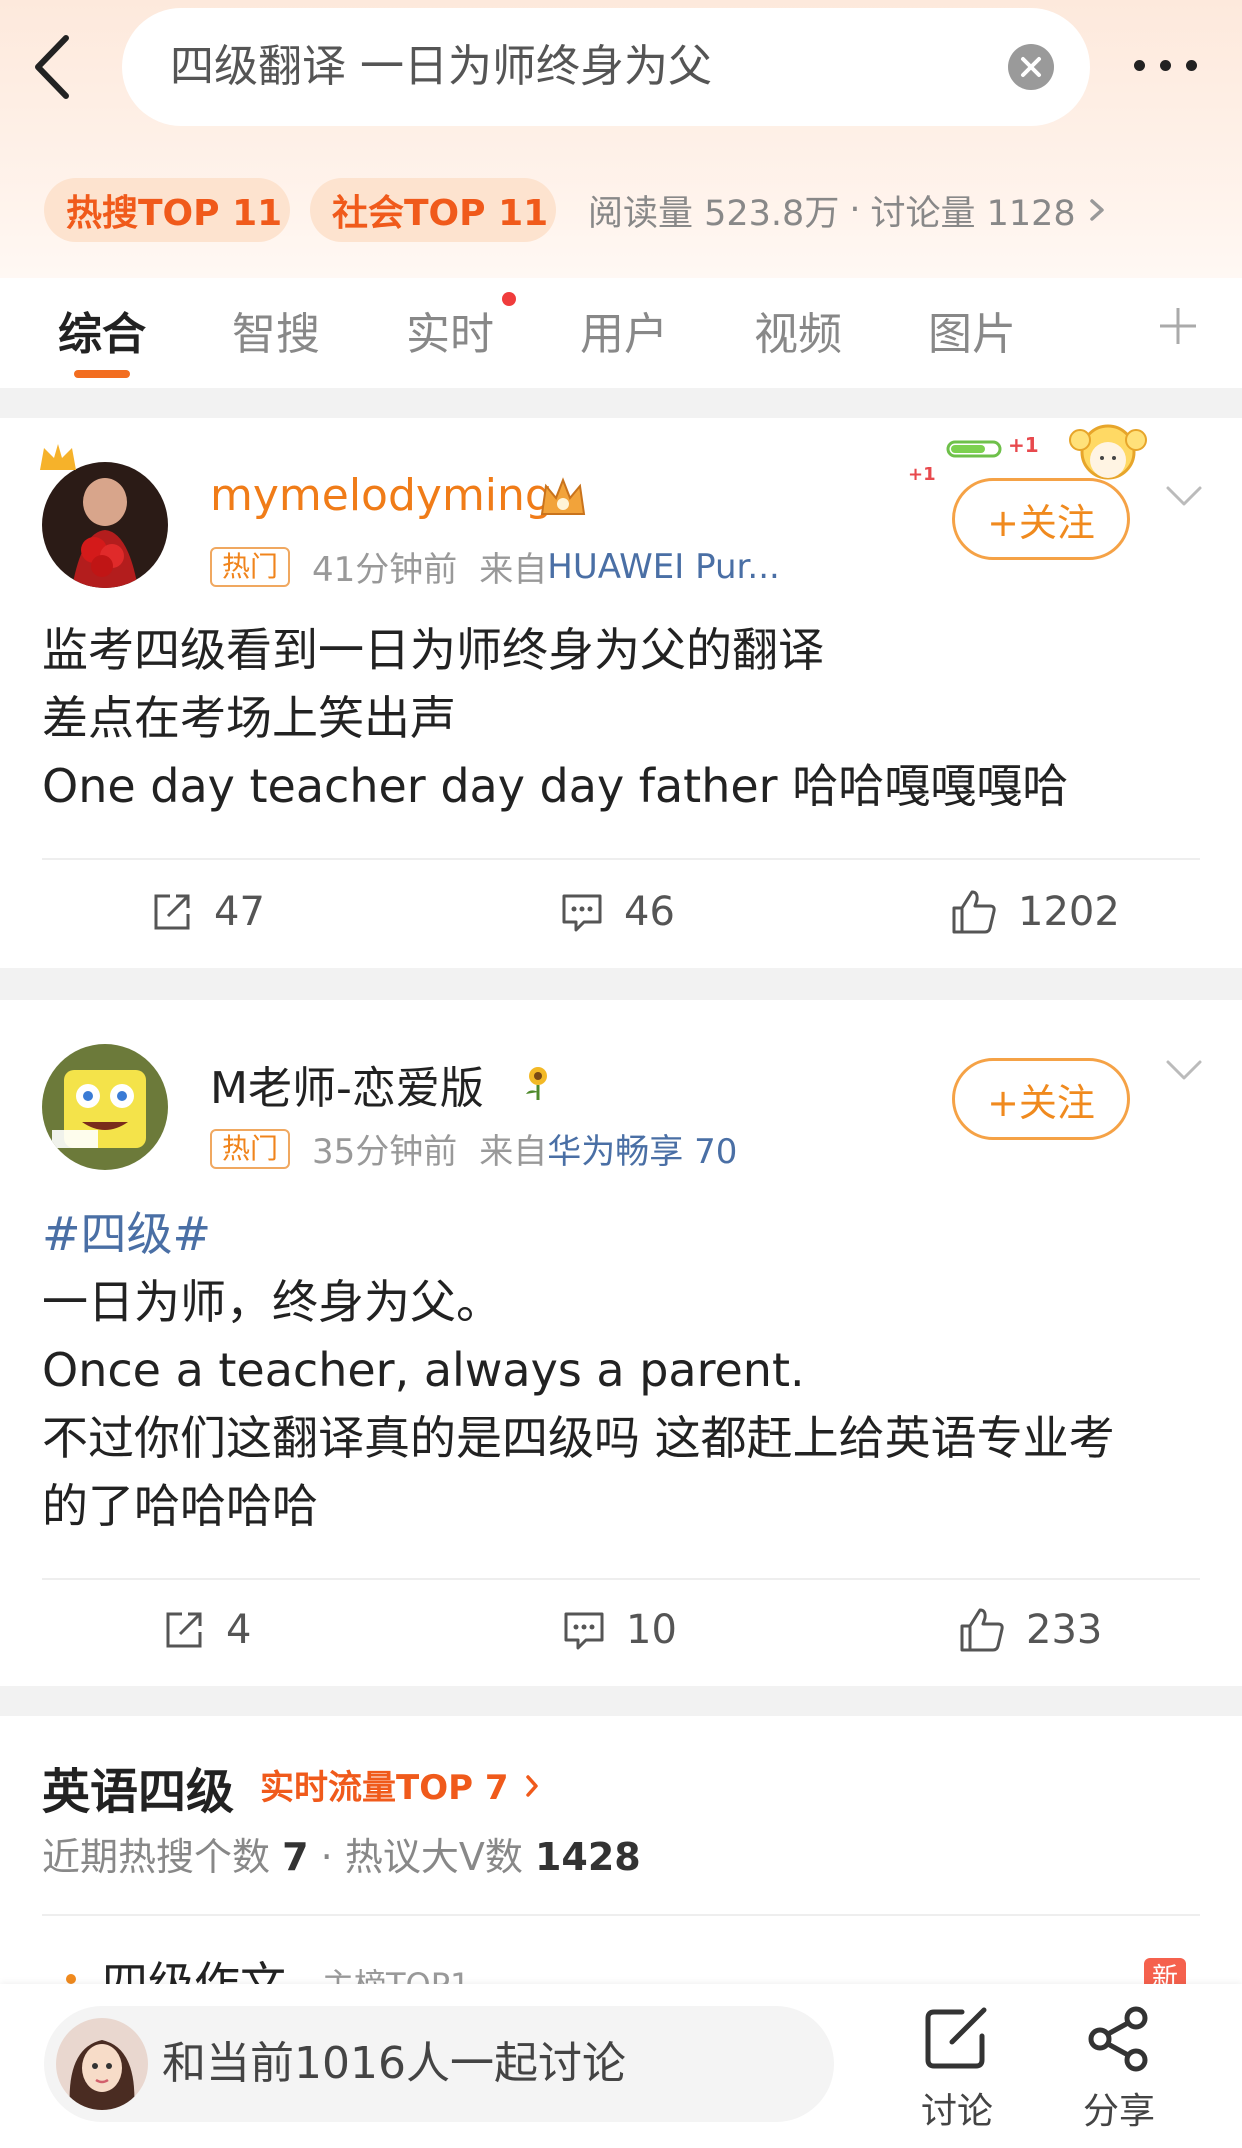 This screenshot has height=2148, width=1242. I want to click on close-icon, so click(1031, 67).